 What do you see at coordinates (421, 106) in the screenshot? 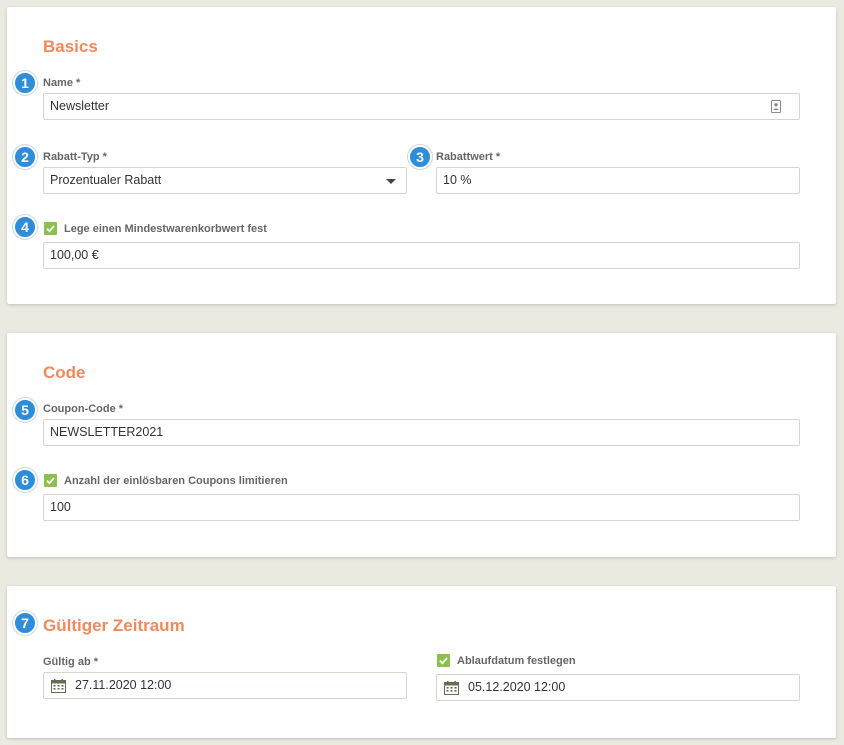
I see `name-input: Newsletter` at bounding box center [421, 106].